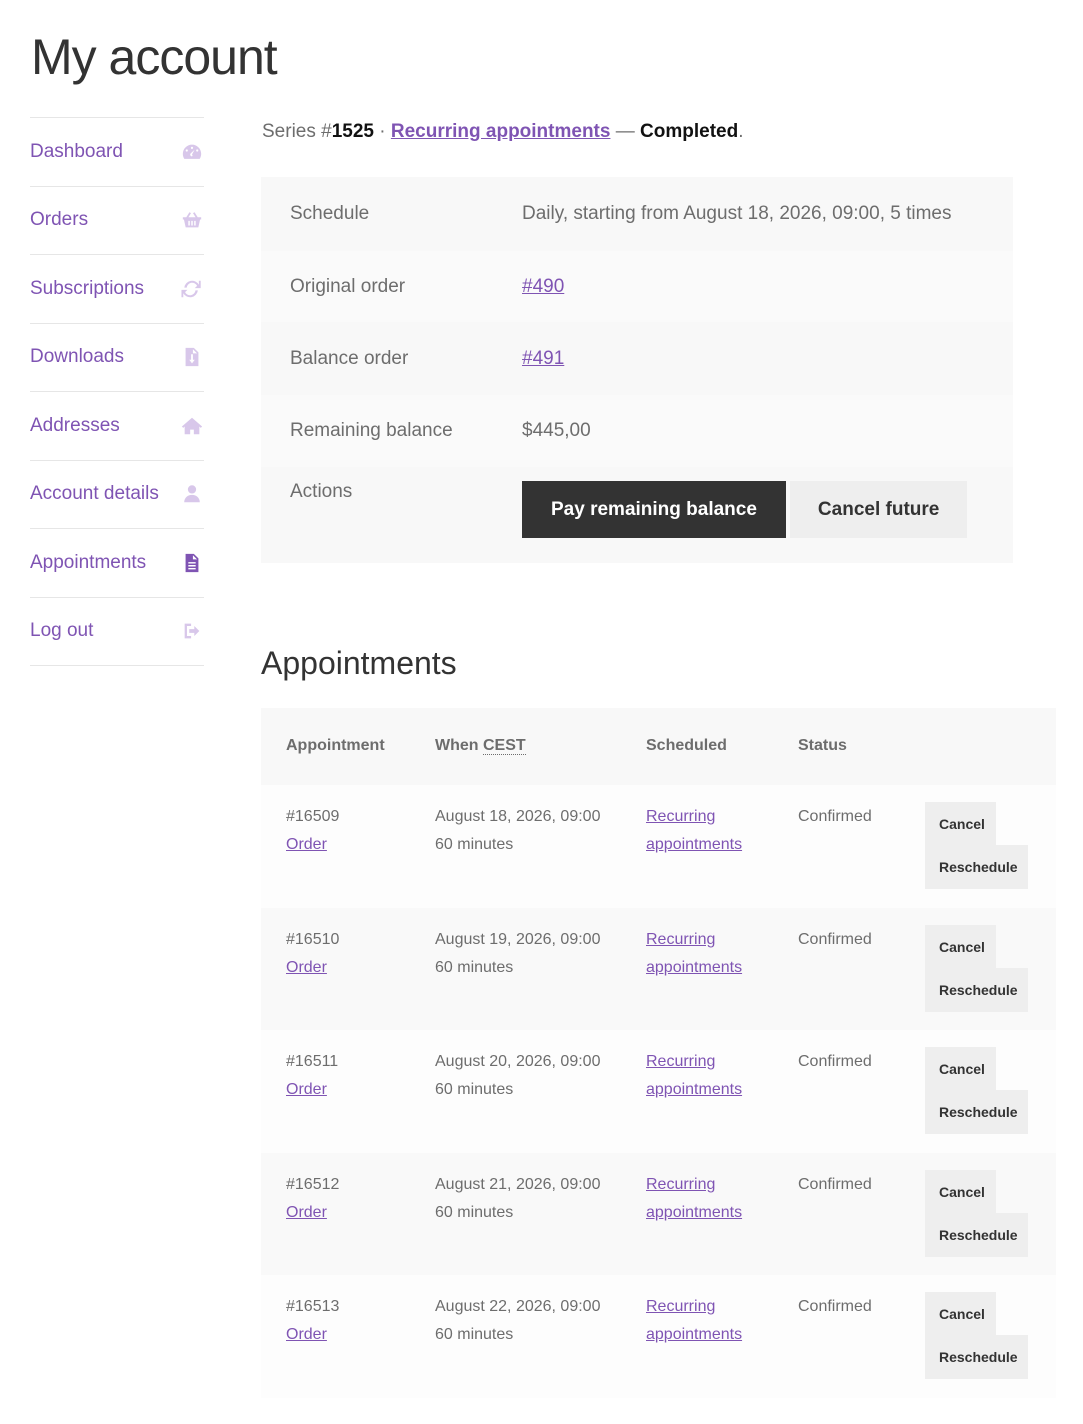  I want to click on when-cell: August 19, 2026, 09:00 60 minutes, so click(517, 954).